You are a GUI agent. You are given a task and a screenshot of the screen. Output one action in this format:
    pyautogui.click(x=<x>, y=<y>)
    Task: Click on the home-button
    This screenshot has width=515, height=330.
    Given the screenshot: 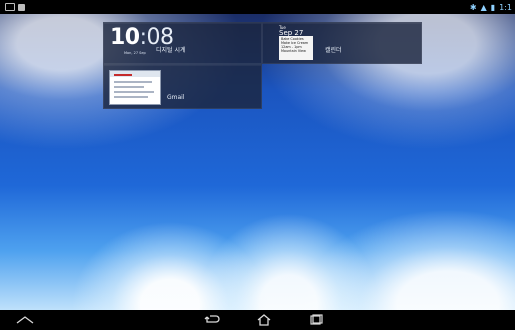 What is the action you would take?
    pyautogui.click(x=264, y=318)
    